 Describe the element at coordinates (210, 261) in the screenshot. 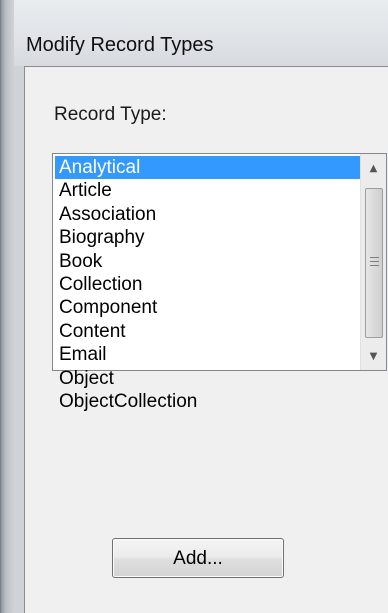

I see `list-item: Book` at that location.